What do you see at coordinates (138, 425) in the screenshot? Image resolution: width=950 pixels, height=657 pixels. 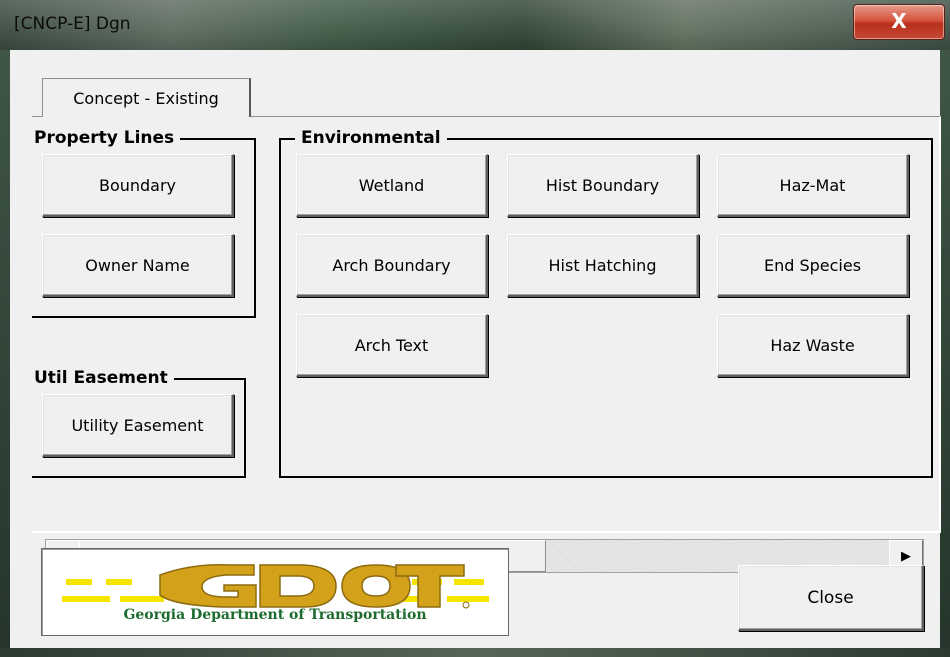 I see `utility-easement-button: Utility Easement` at bounding box center [138, 425].